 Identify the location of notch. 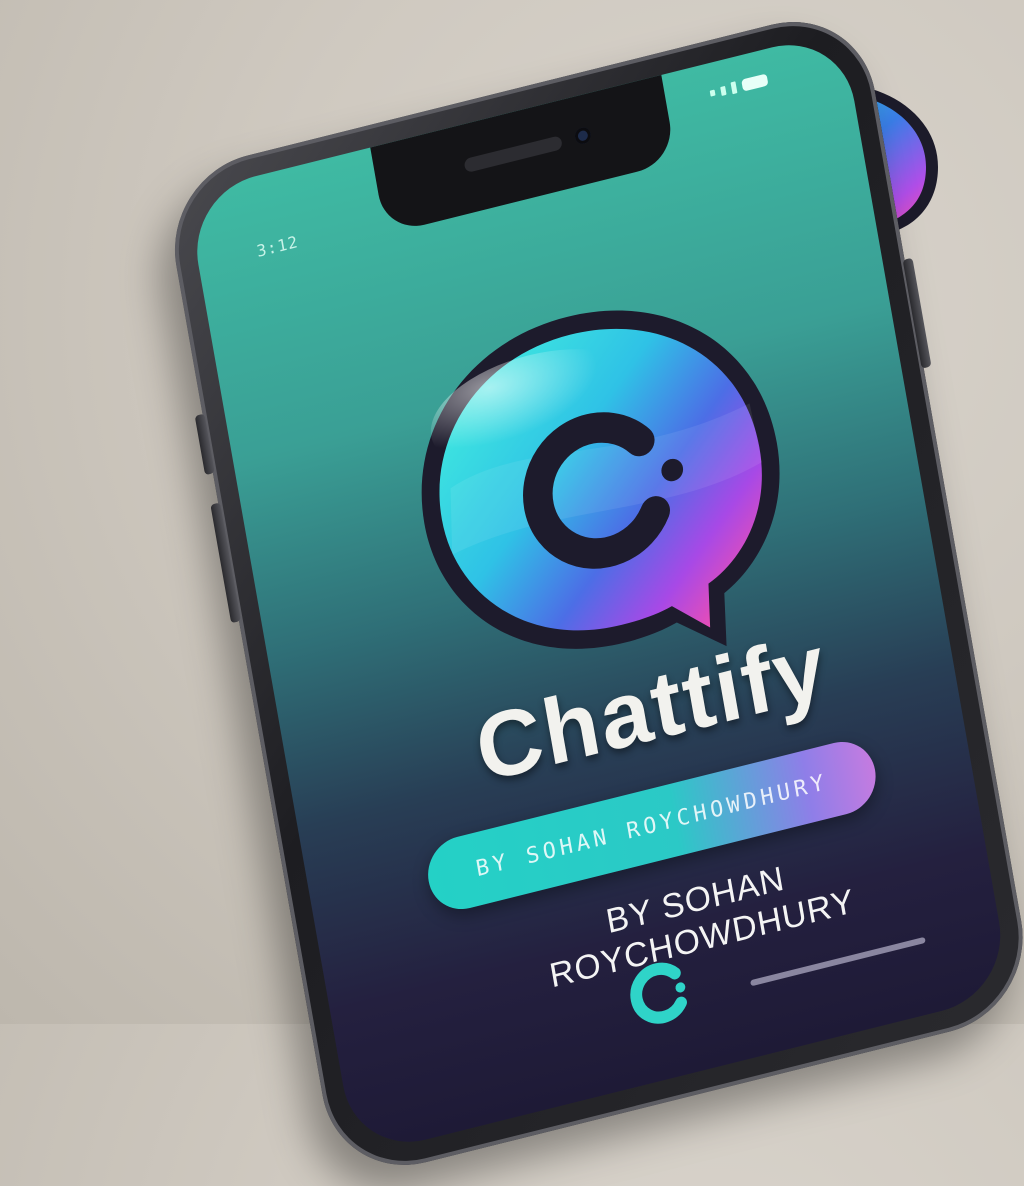
(523, 153).